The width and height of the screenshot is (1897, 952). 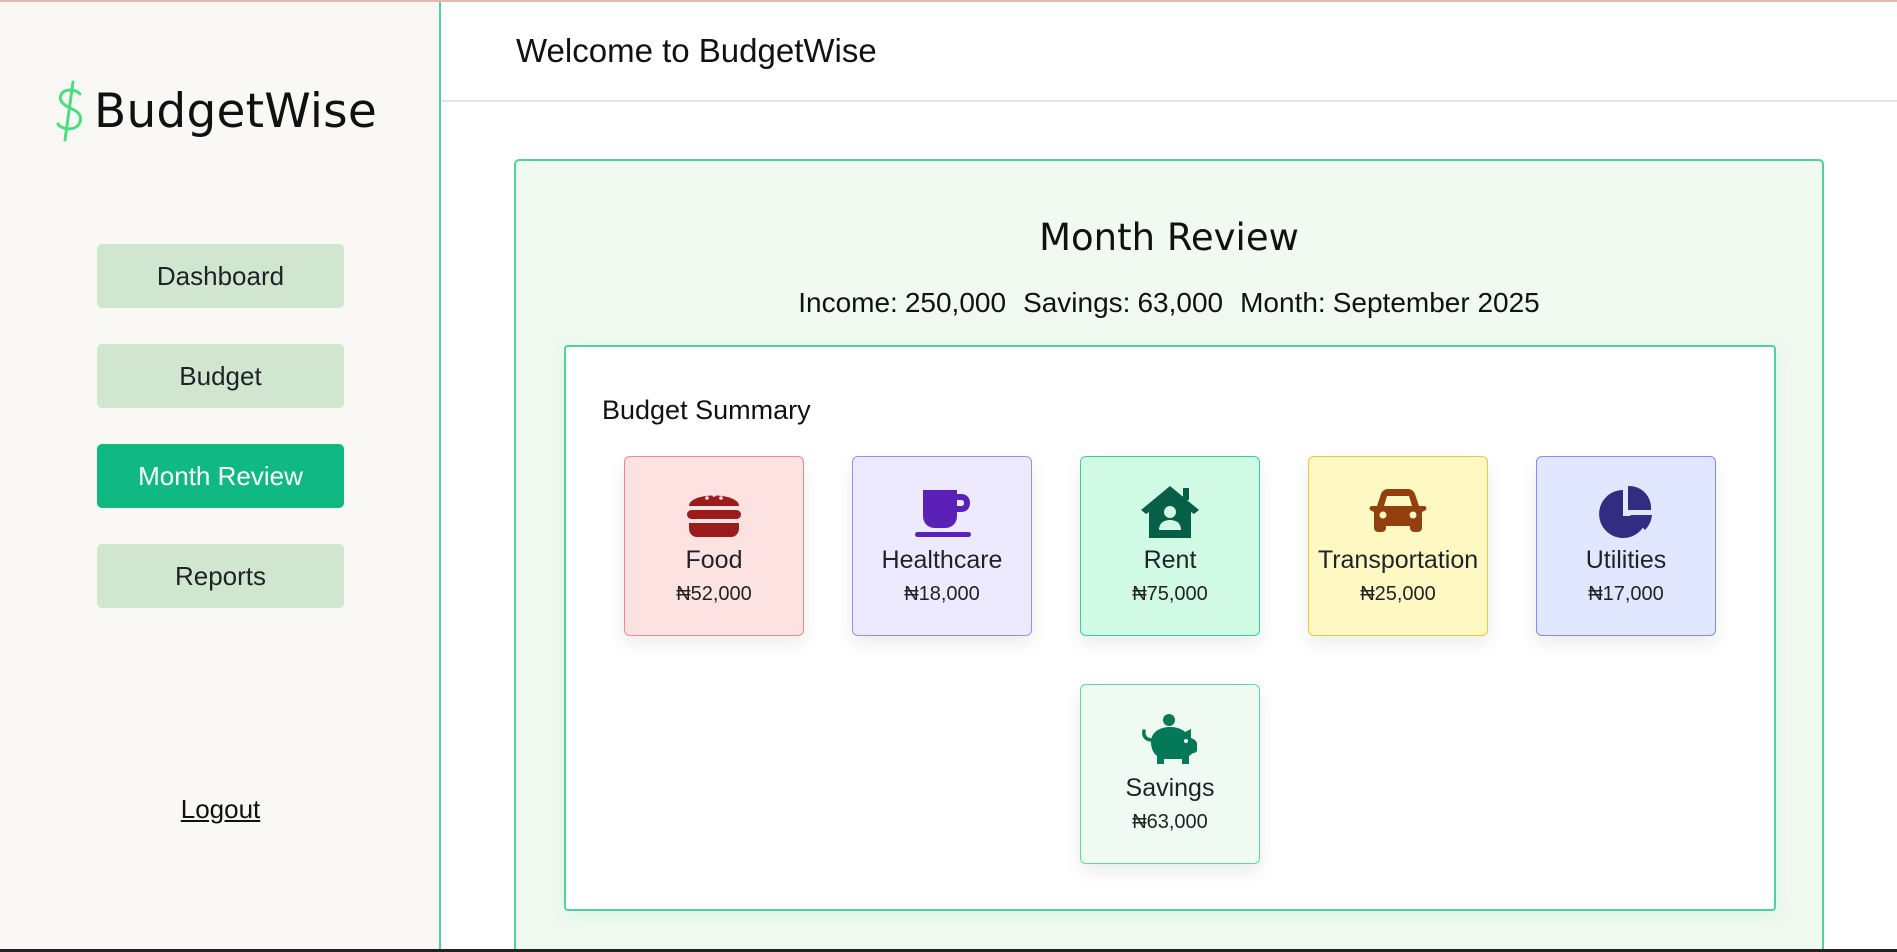 I want to click on category-card-savings: Savings ₦63,000, so click(x=1170, y=774).